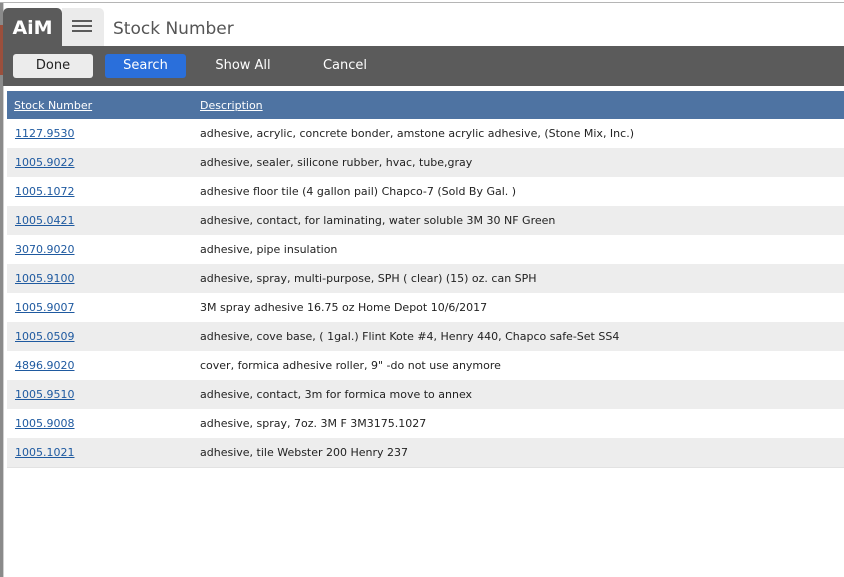  What do you see at coordinates (422, 2) in the screenshot?
I see `window-top-border` at bounding box center [422, 2].